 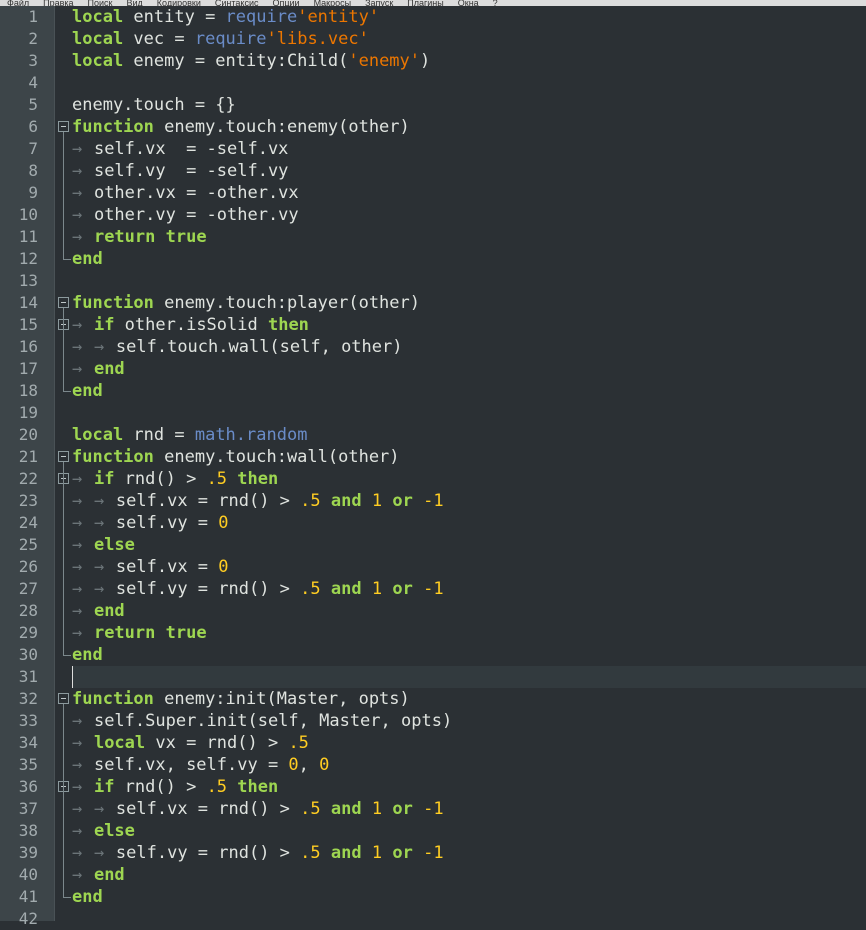 I want to click on code-line: 34 → local vx = rnd() > .5, so click(x=433, y=743).